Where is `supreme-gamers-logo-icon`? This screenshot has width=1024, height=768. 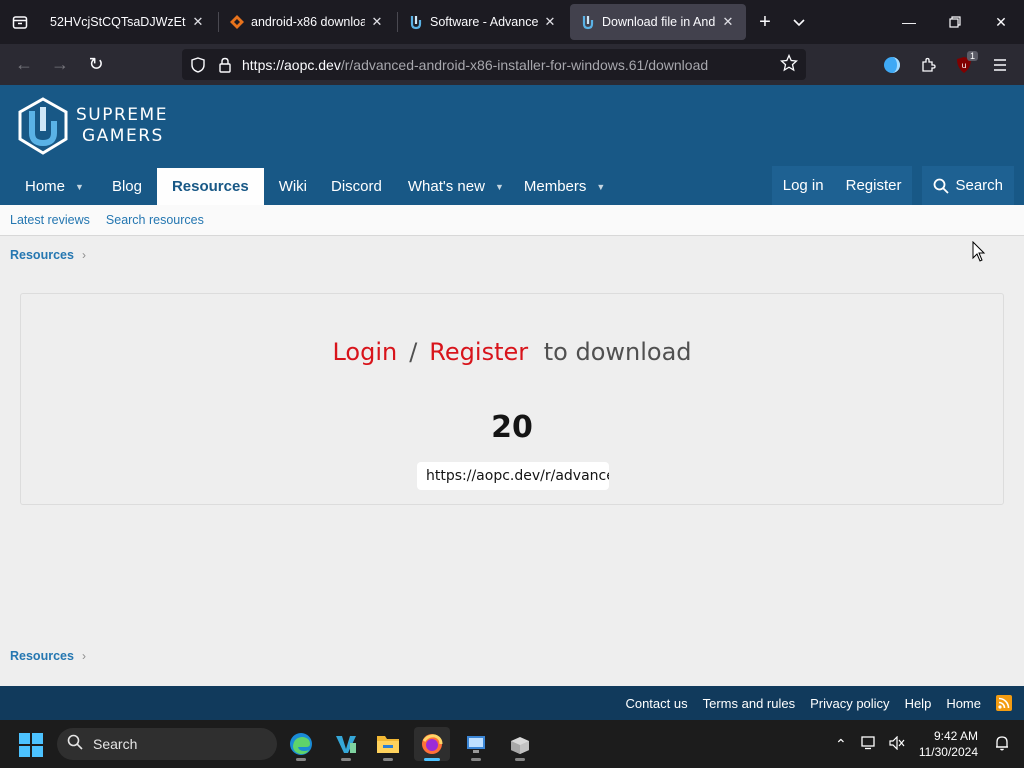
supreme-gamers-logo-icon is located at coordinates (43, 126).